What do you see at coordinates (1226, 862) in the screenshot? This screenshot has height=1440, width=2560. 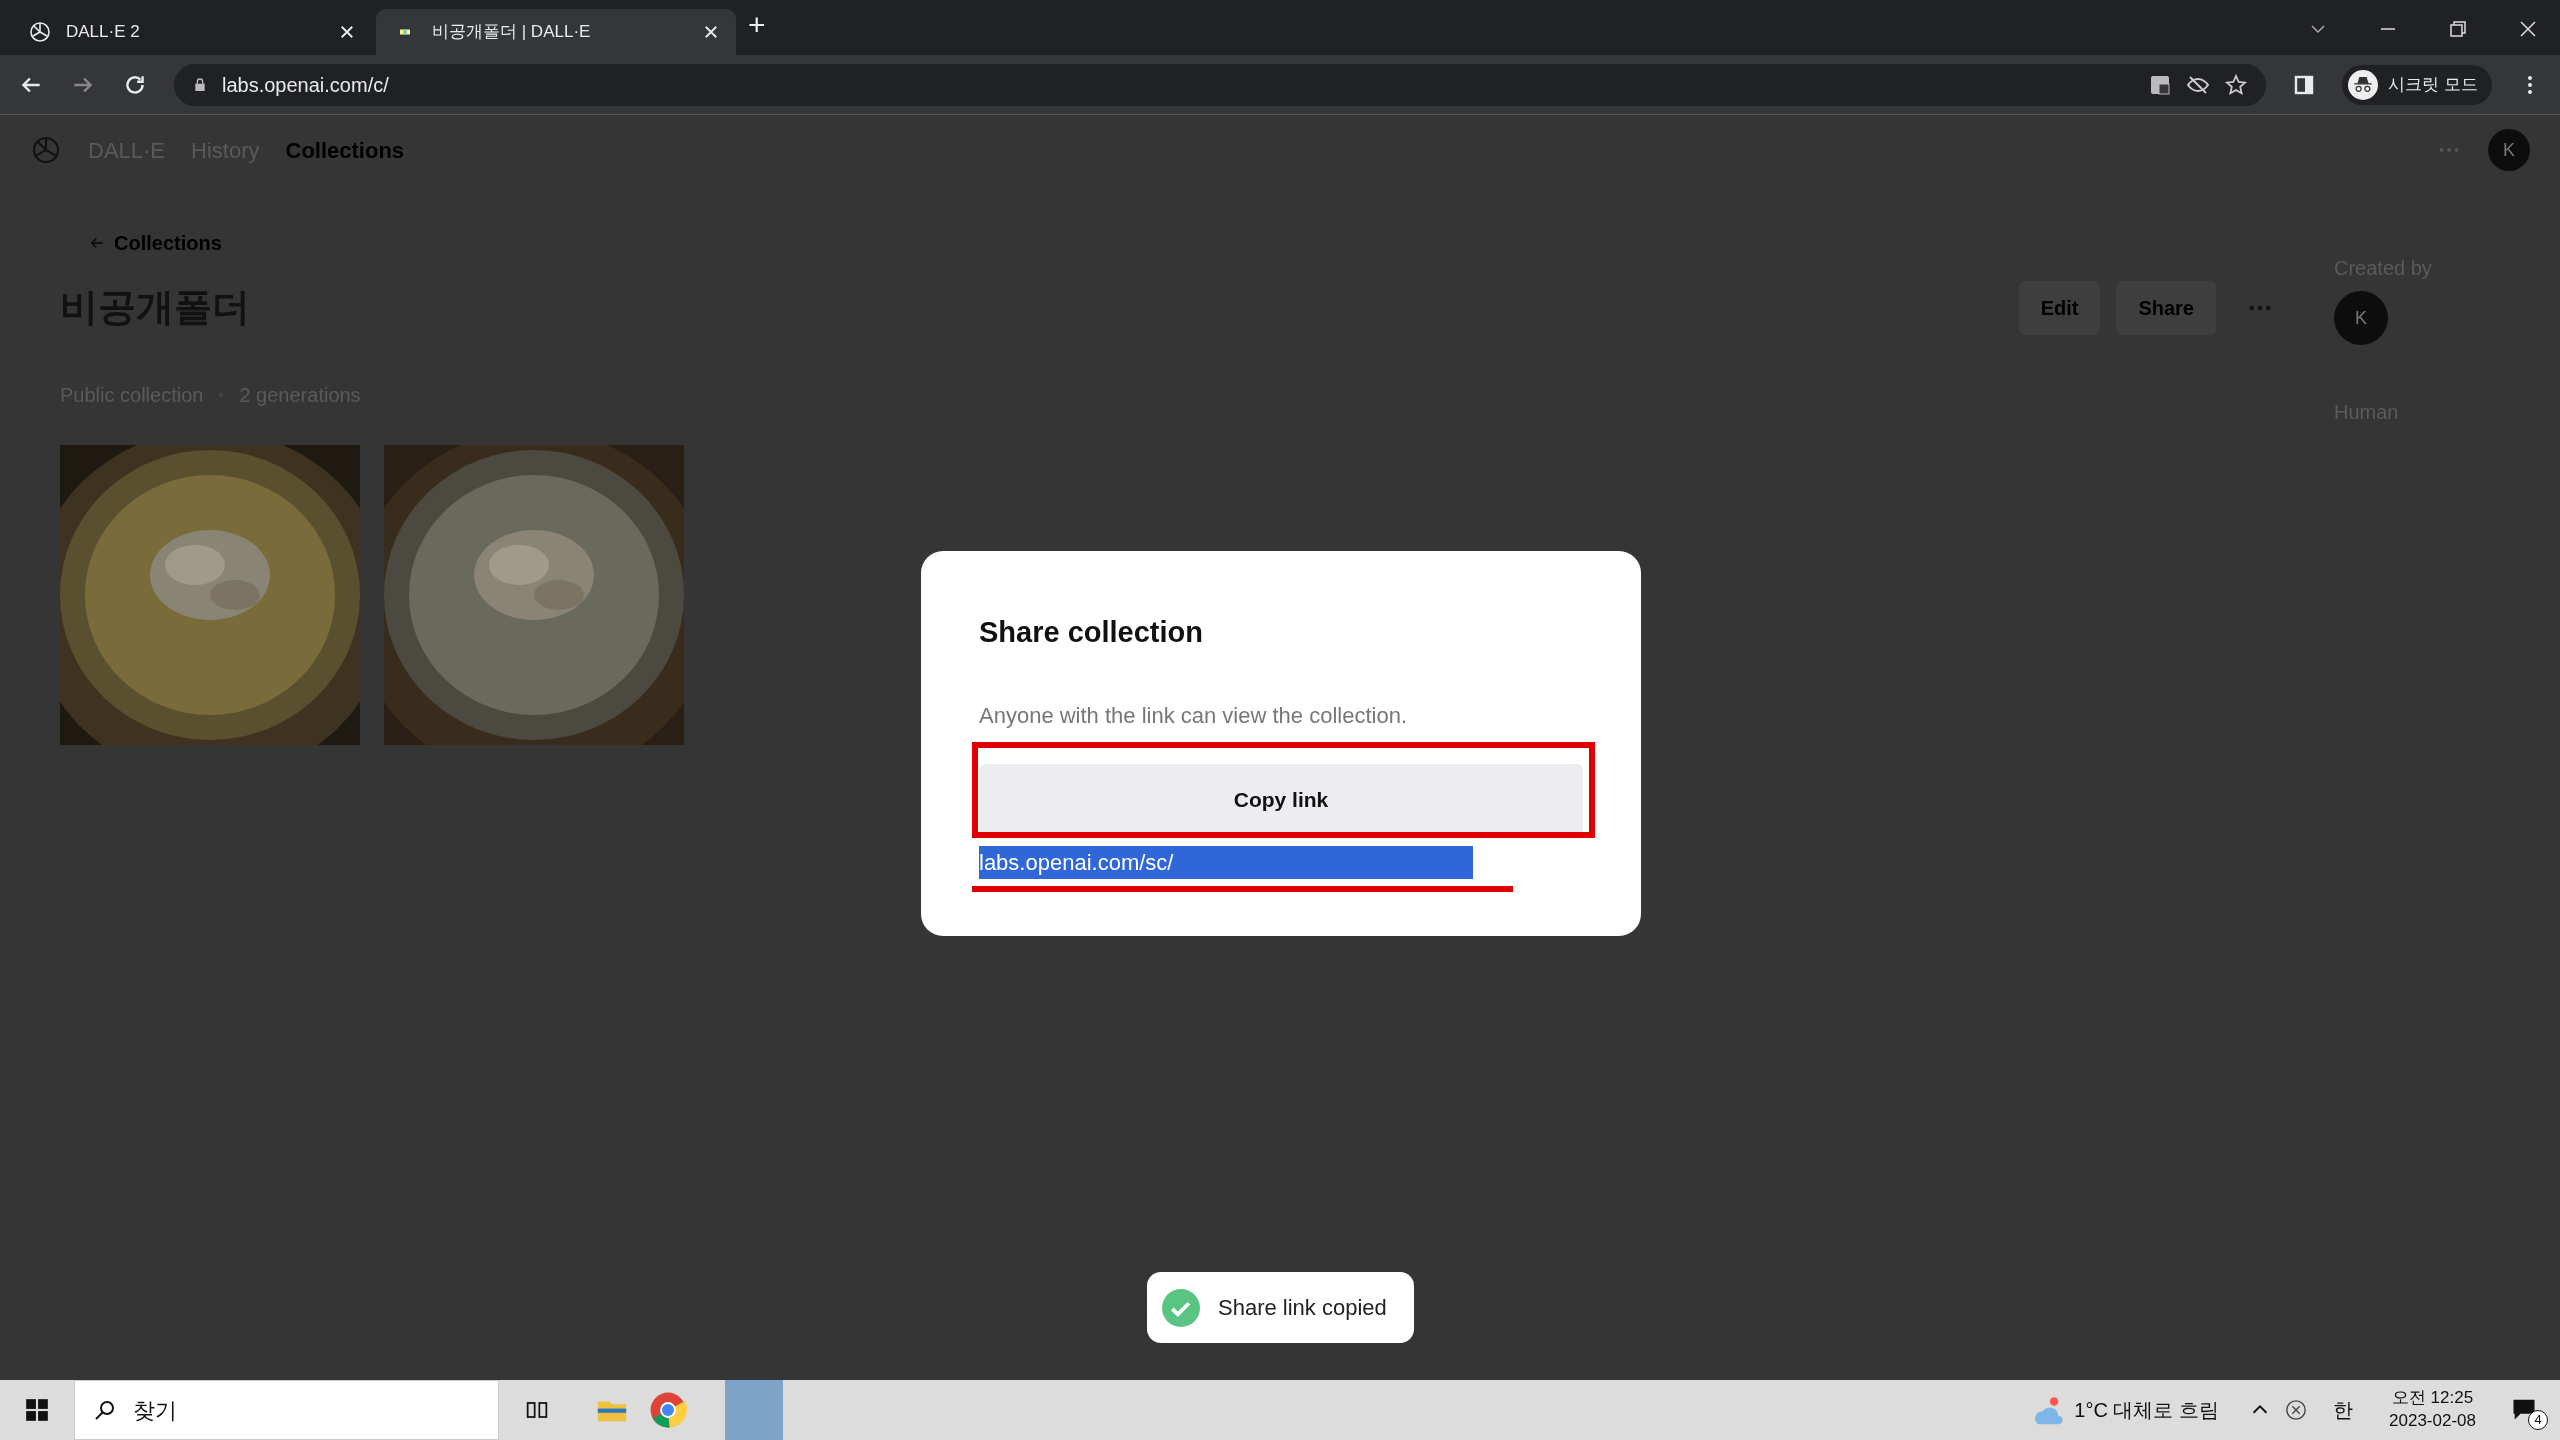 I see `link-text: labs.openai.com/sc/` at bounding box center [1226, 862].